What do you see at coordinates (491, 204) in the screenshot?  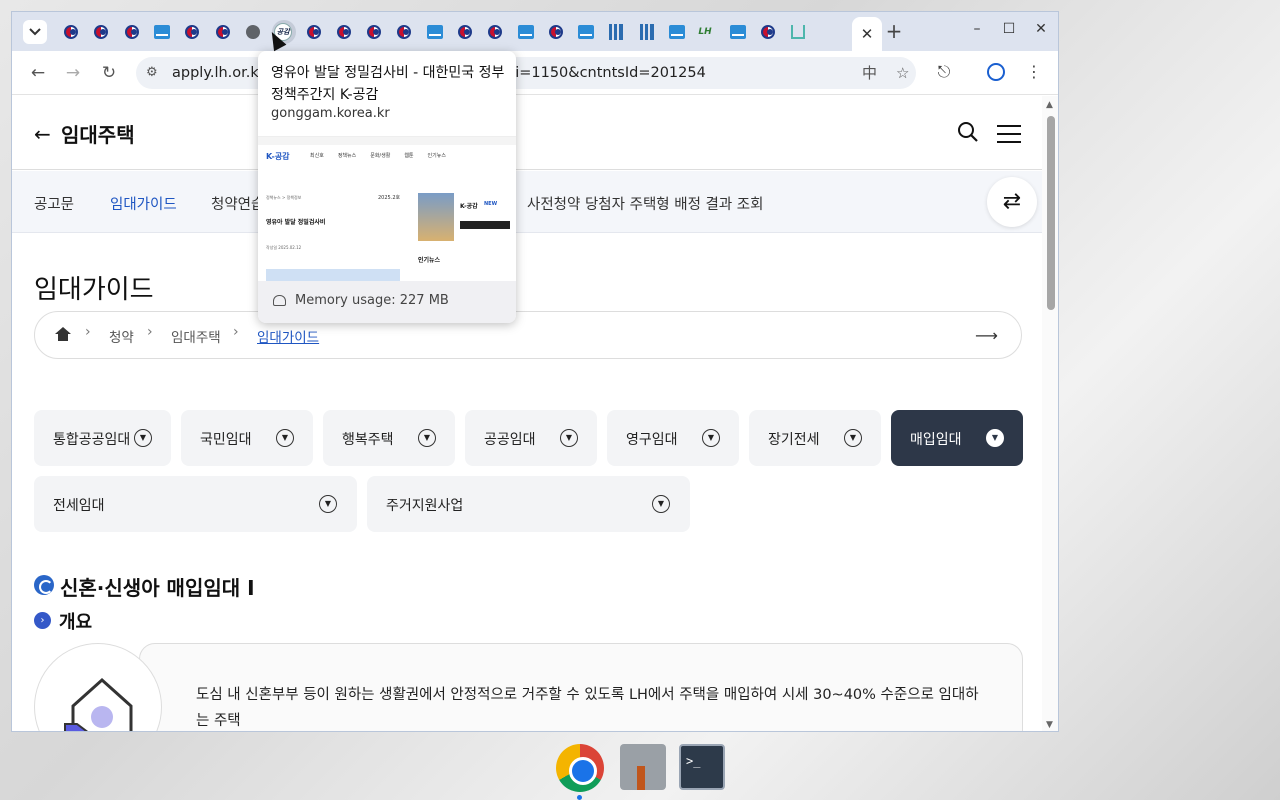 I see `thumb-badge-new: NEW` at bounding box center [491, 204].